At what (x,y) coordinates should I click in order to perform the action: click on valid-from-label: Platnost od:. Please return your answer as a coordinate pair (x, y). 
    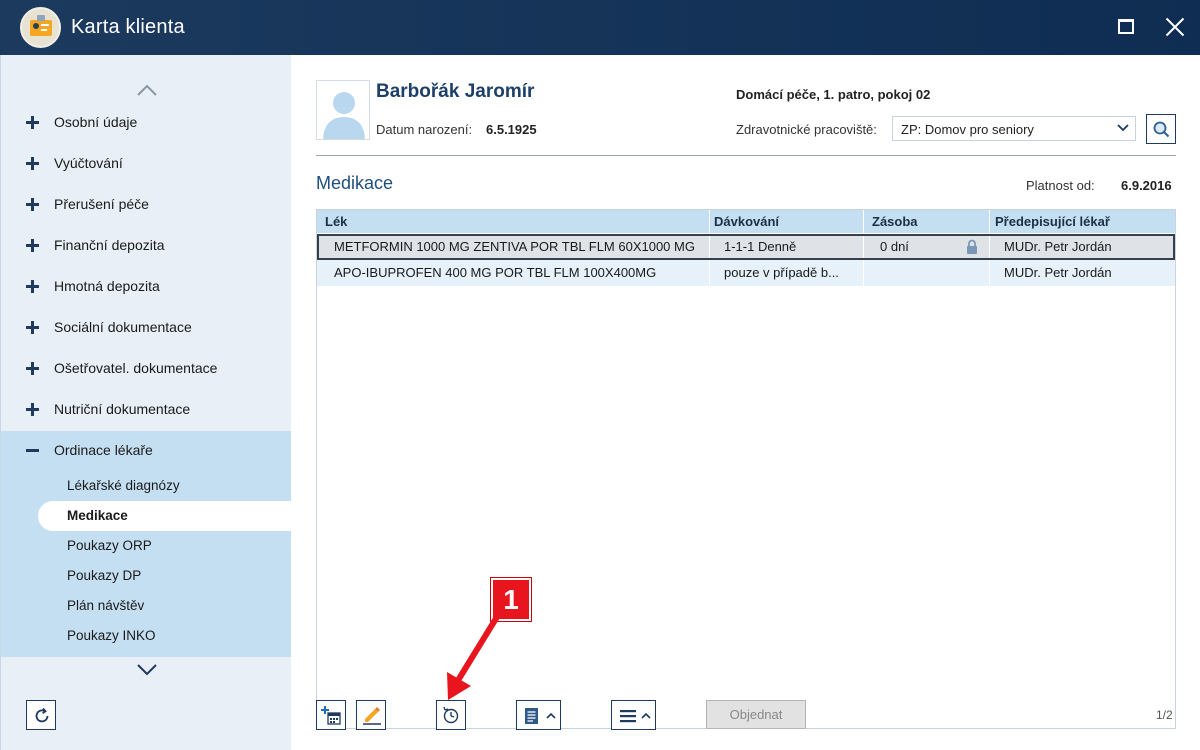
    Looking at the image, I should click on (1060, 185).